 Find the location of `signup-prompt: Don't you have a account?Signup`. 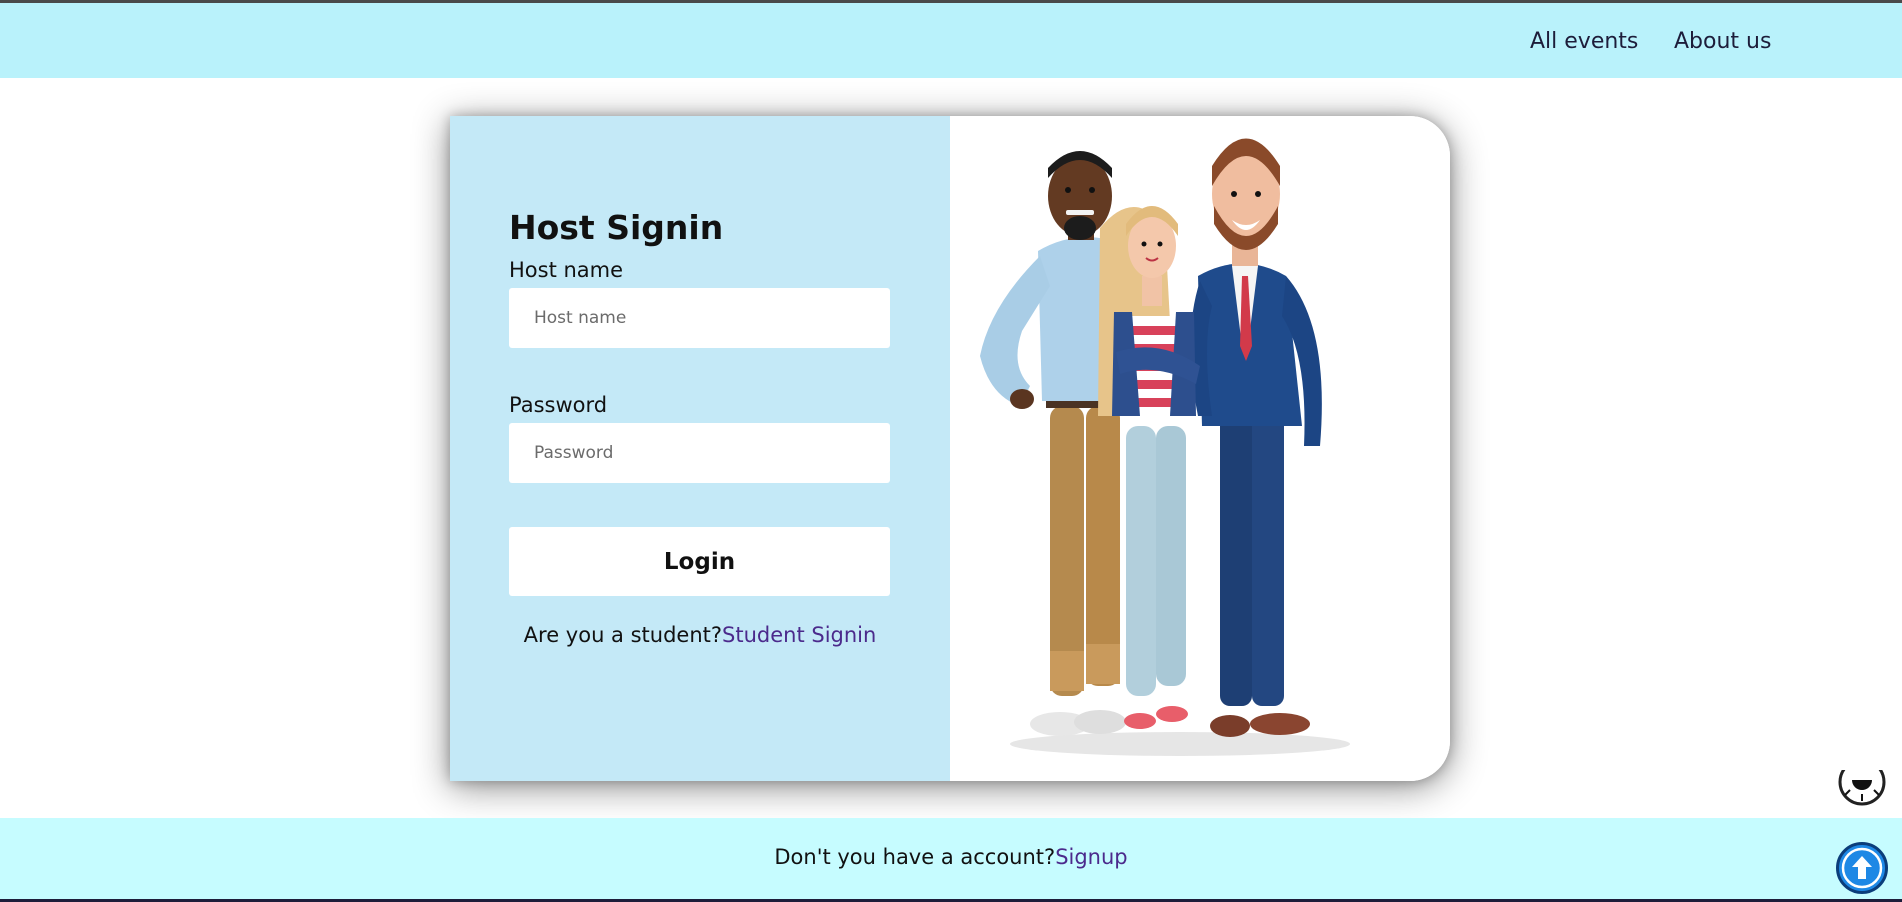

signup-prompt: Don't you have a account?Signup is located at coordinates (951, 857).